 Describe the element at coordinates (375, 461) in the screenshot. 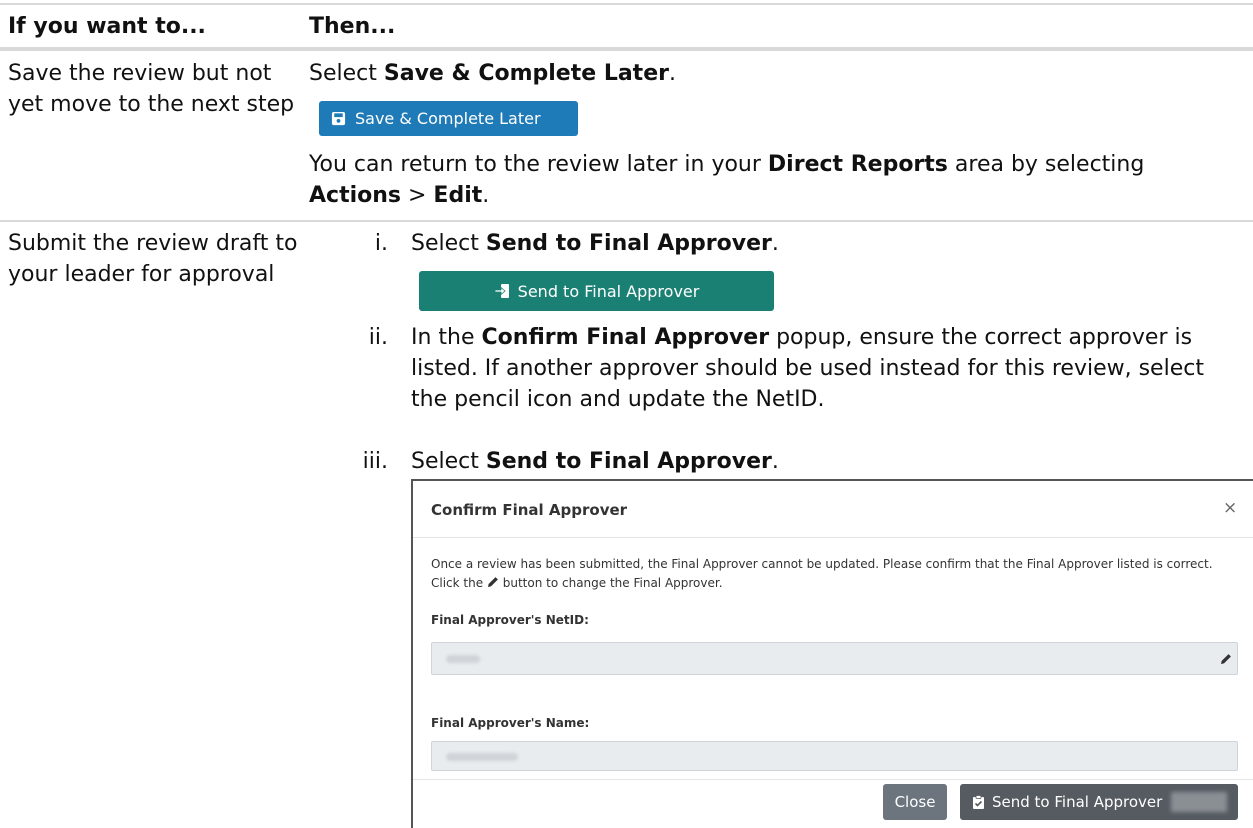

I see `step-number-iii: iii.` at that location.